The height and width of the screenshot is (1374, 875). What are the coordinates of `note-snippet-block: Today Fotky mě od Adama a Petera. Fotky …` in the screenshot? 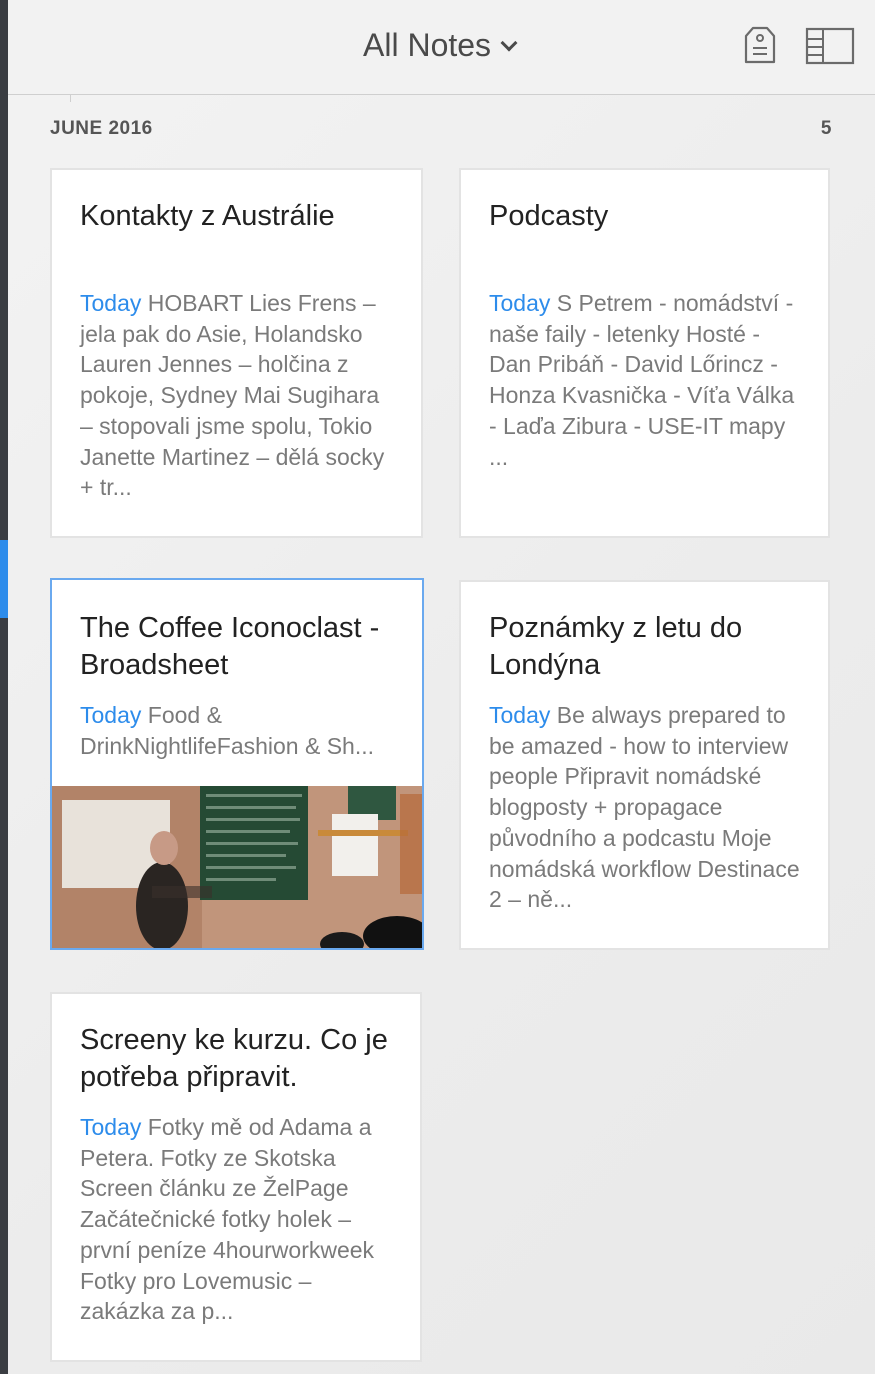 It's located at (238, 1219).